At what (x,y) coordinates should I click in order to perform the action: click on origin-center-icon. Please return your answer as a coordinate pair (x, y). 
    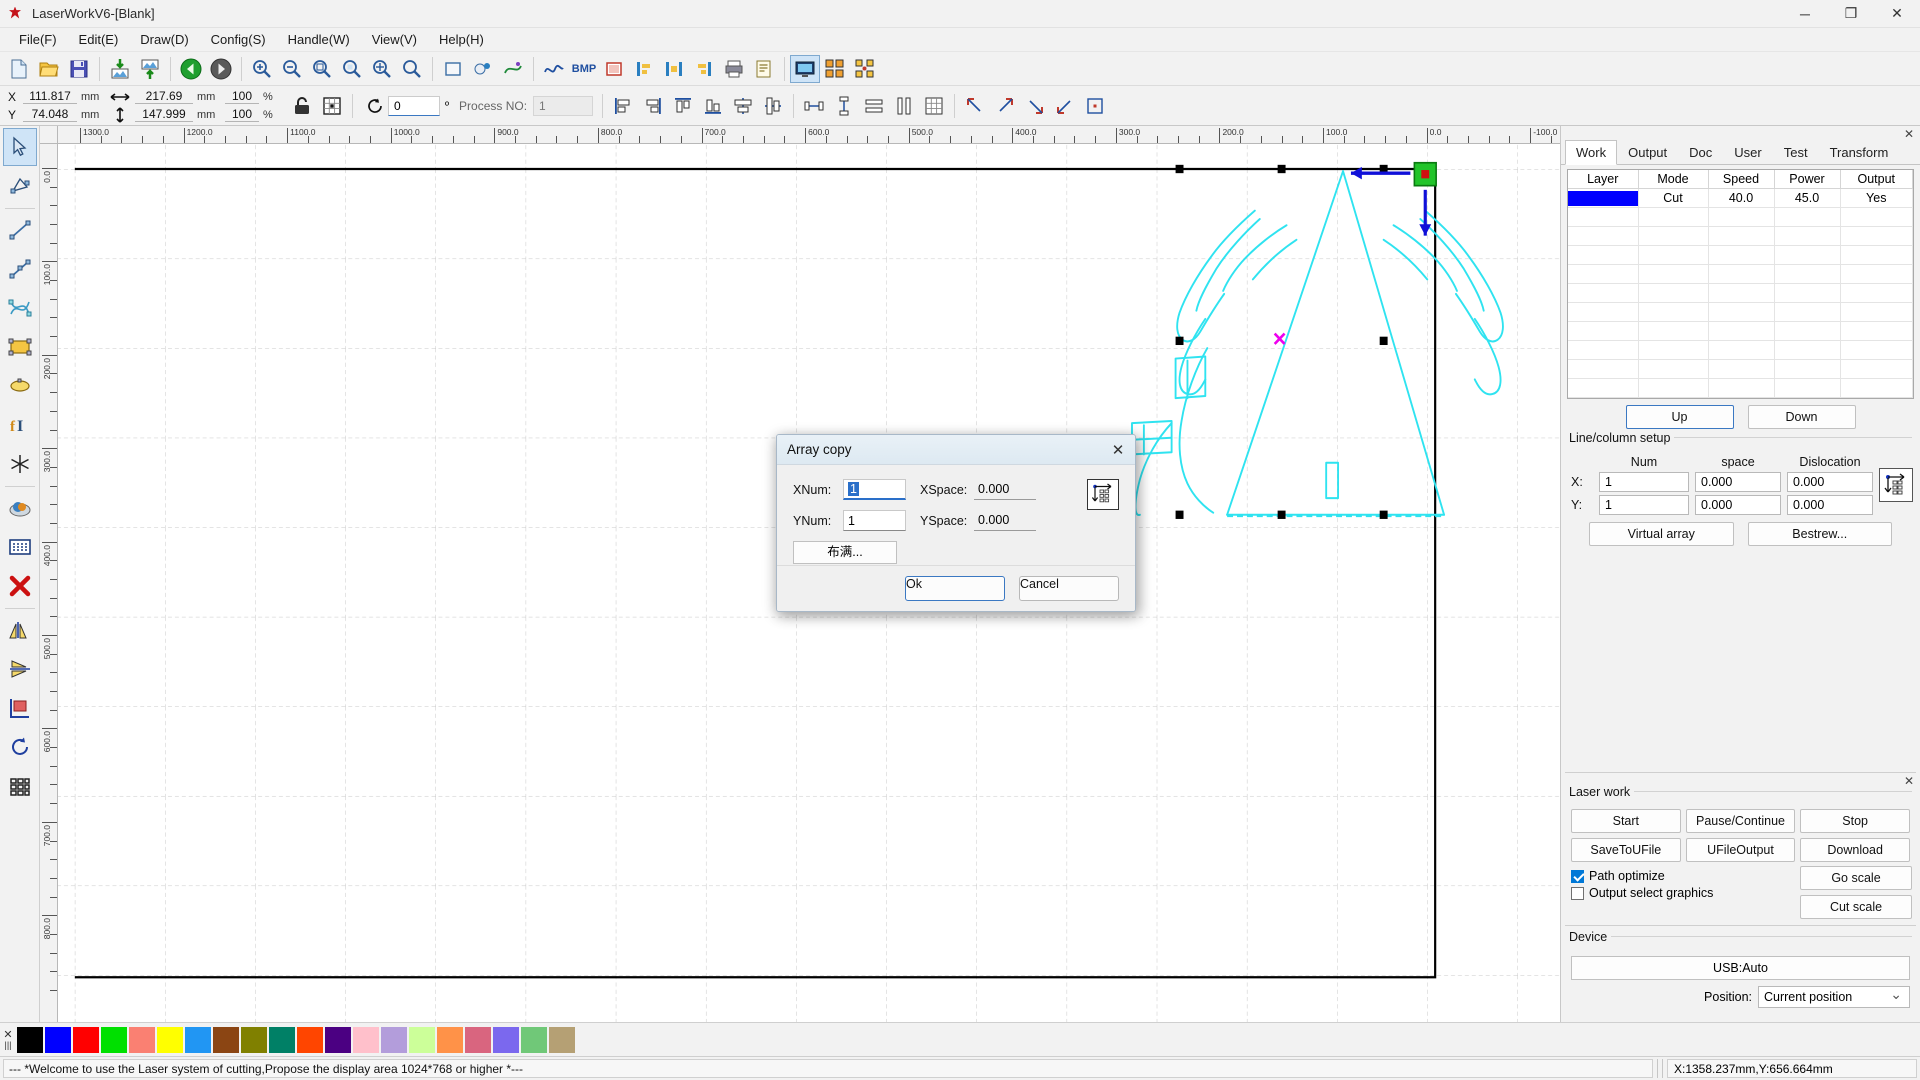
    Looking at the image, I should click on (1095, 106).